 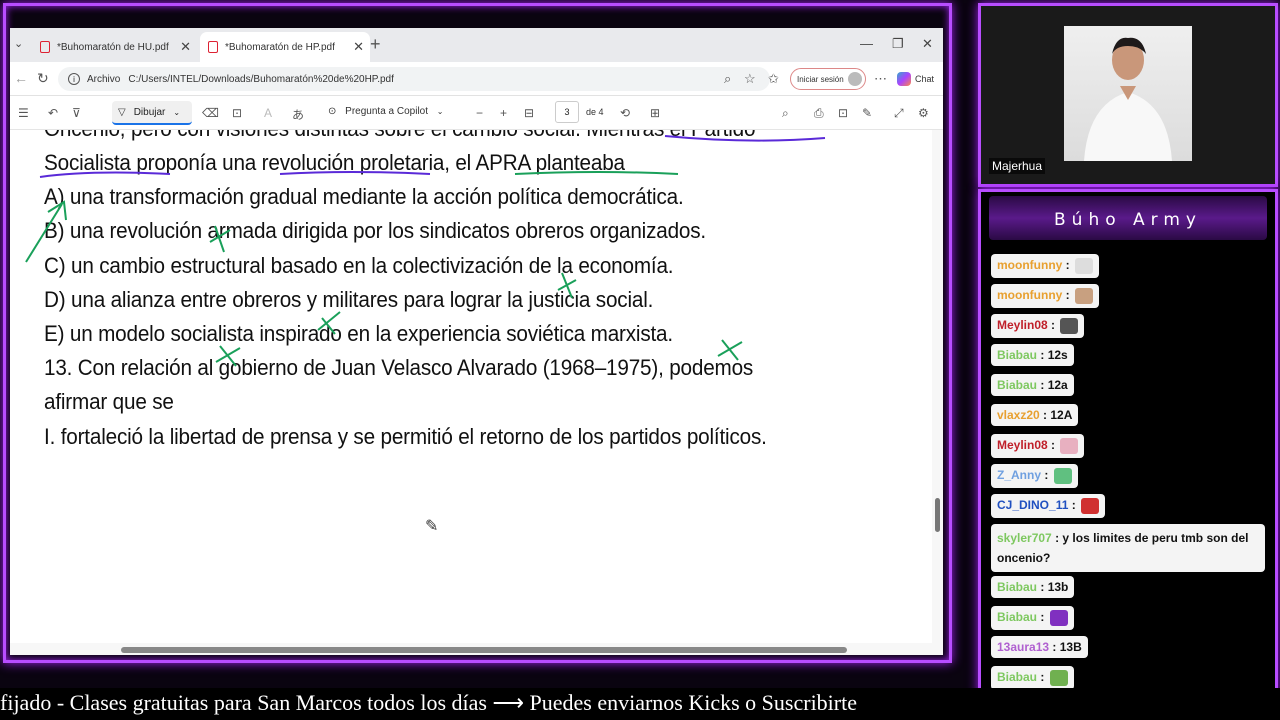 I want to click on chat-title: Búho Army, so click(x=1128, y=220).